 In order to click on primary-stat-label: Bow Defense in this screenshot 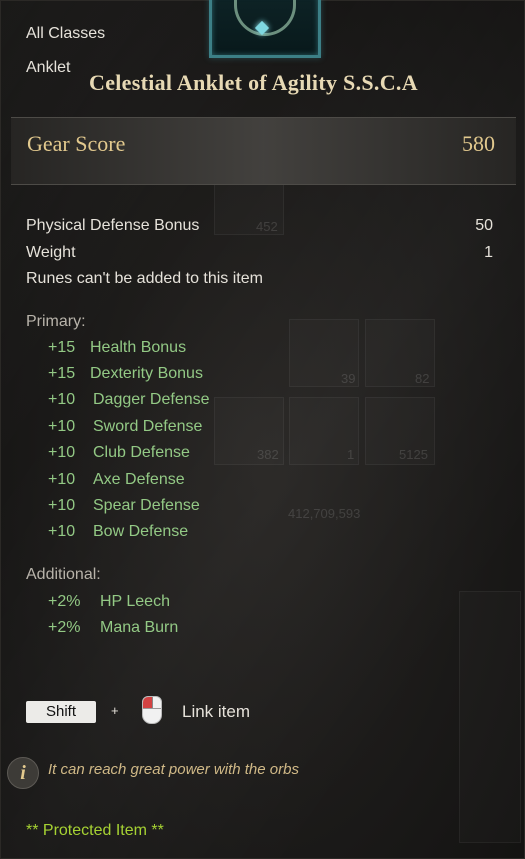, I will do `click(141, 531)`.